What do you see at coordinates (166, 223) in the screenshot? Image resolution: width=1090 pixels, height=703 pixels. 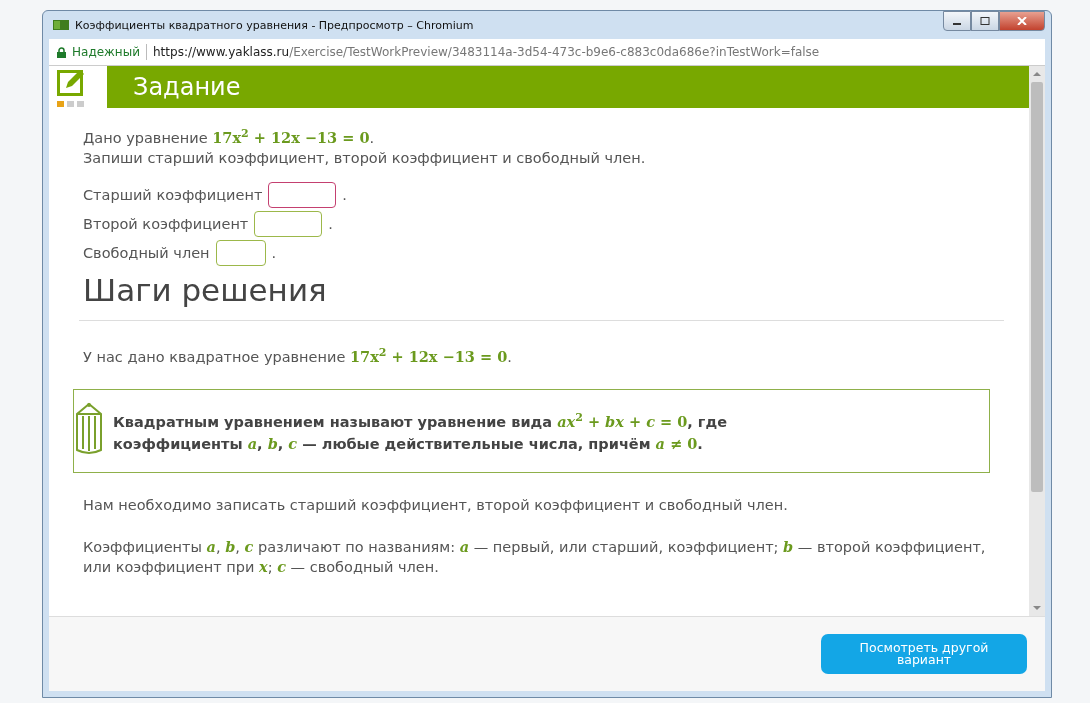 I see `field-label: Второй коэффициент` at bounding box center [166, 223].